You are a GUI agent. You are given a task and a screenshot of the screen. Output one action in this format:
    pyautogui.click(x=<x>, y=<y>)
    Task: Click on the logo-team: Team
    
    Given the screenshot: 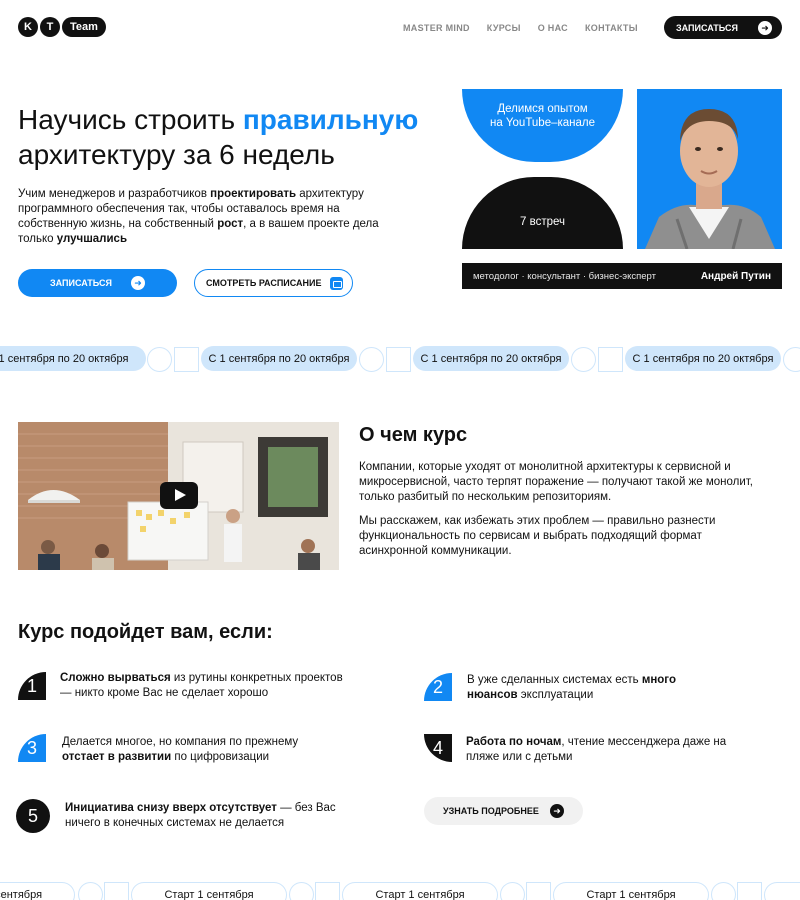 What is the action you would take?
    pyautogui.click(x=84, y=27)
    